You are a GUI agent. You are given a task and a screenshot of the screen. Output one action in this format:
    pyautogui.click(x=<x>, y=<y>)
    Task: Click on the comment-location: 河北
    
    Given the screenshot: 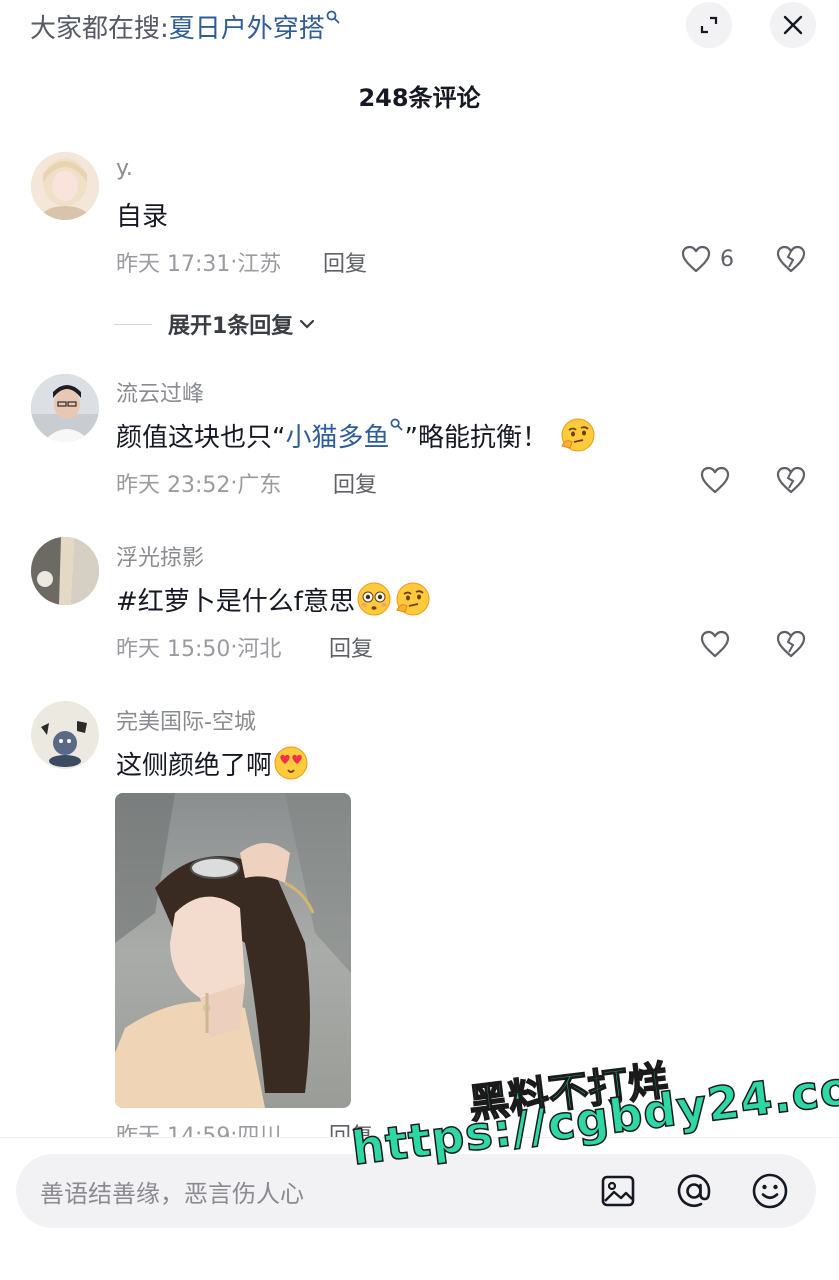 What is the action you would take?
    pyautogui.click(x=259, y=649)
    